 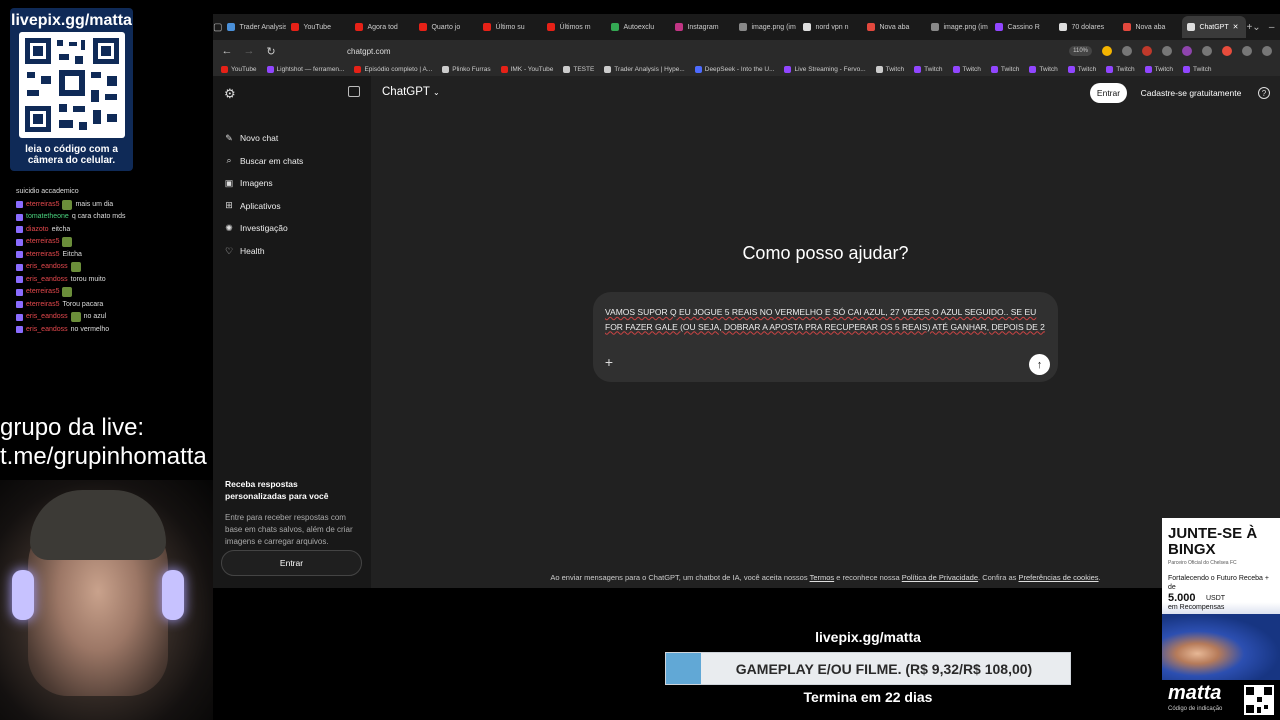 I want to click on model-selector: ChatGPT ⌄, so click(x=411, y=92).